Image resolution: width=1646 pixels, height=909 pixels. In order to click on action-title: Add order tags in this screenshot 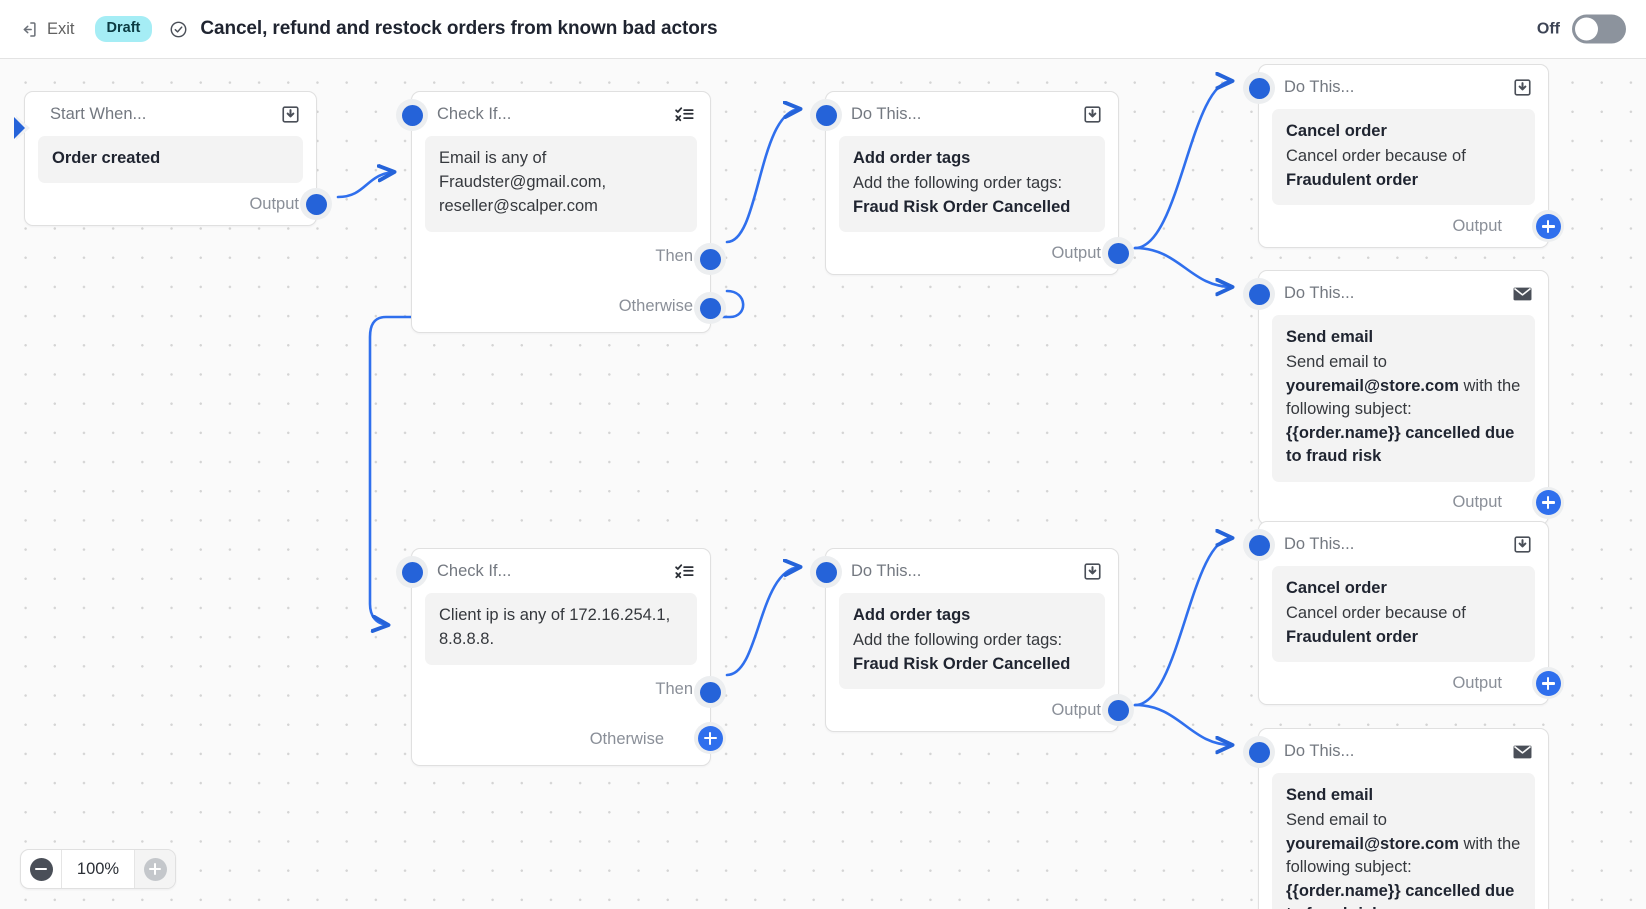, I will do `click(912, 158)`.